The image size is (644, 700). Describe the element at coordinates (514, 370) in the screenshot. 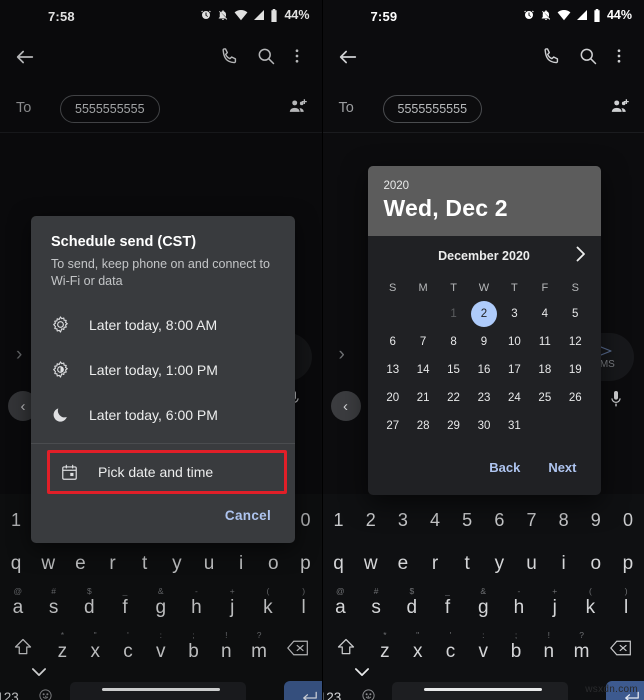

I see `day-cell-17: 17` at that location.